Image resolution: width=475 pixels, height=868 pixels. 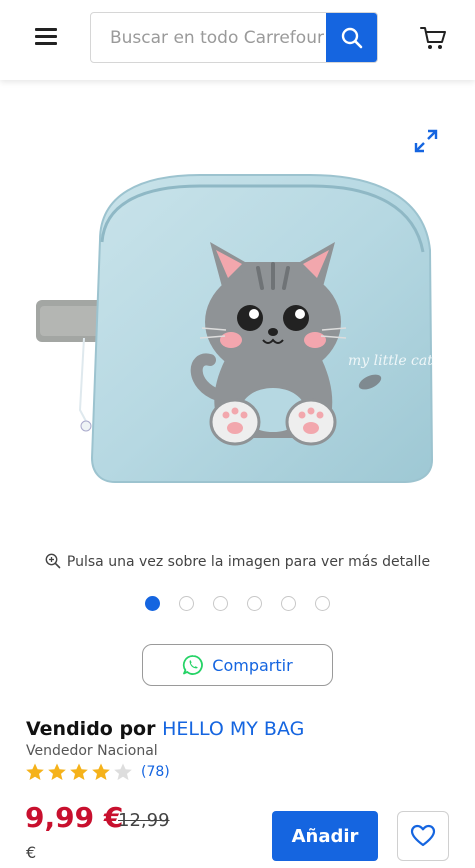 I want to click on search-input, so click(x=209, y=37).